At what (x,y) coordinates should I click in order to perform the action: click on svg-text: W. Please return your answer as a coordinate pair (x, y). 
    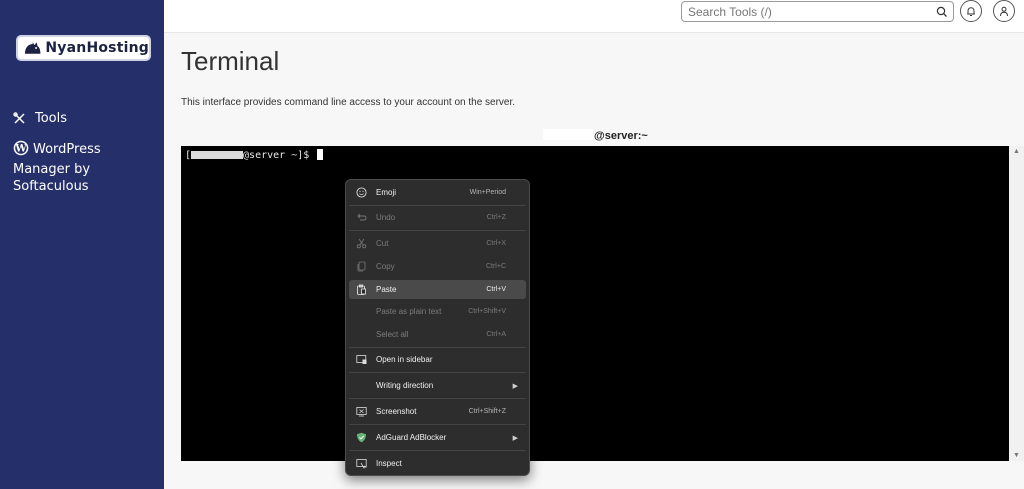
    Looking at the image, I should click on (20, 149).